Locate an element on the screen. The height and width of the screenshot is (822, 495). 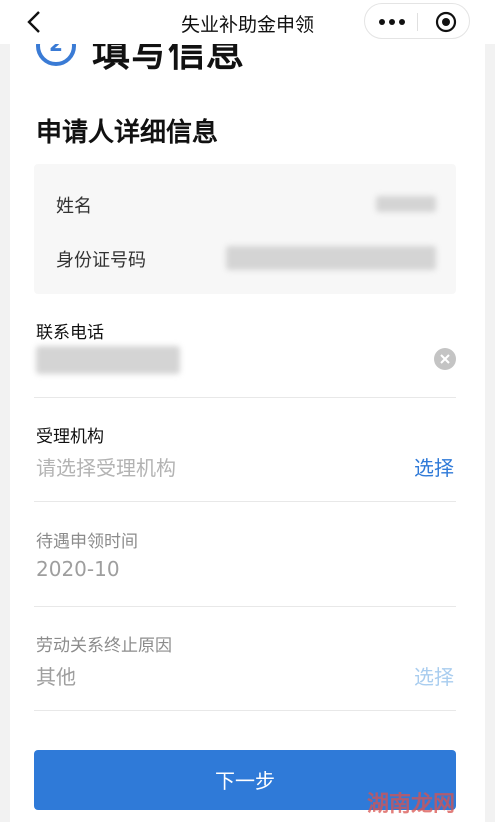
termination-reason-label: 劳动关系终止原因 is located at coordinates (104, 646).